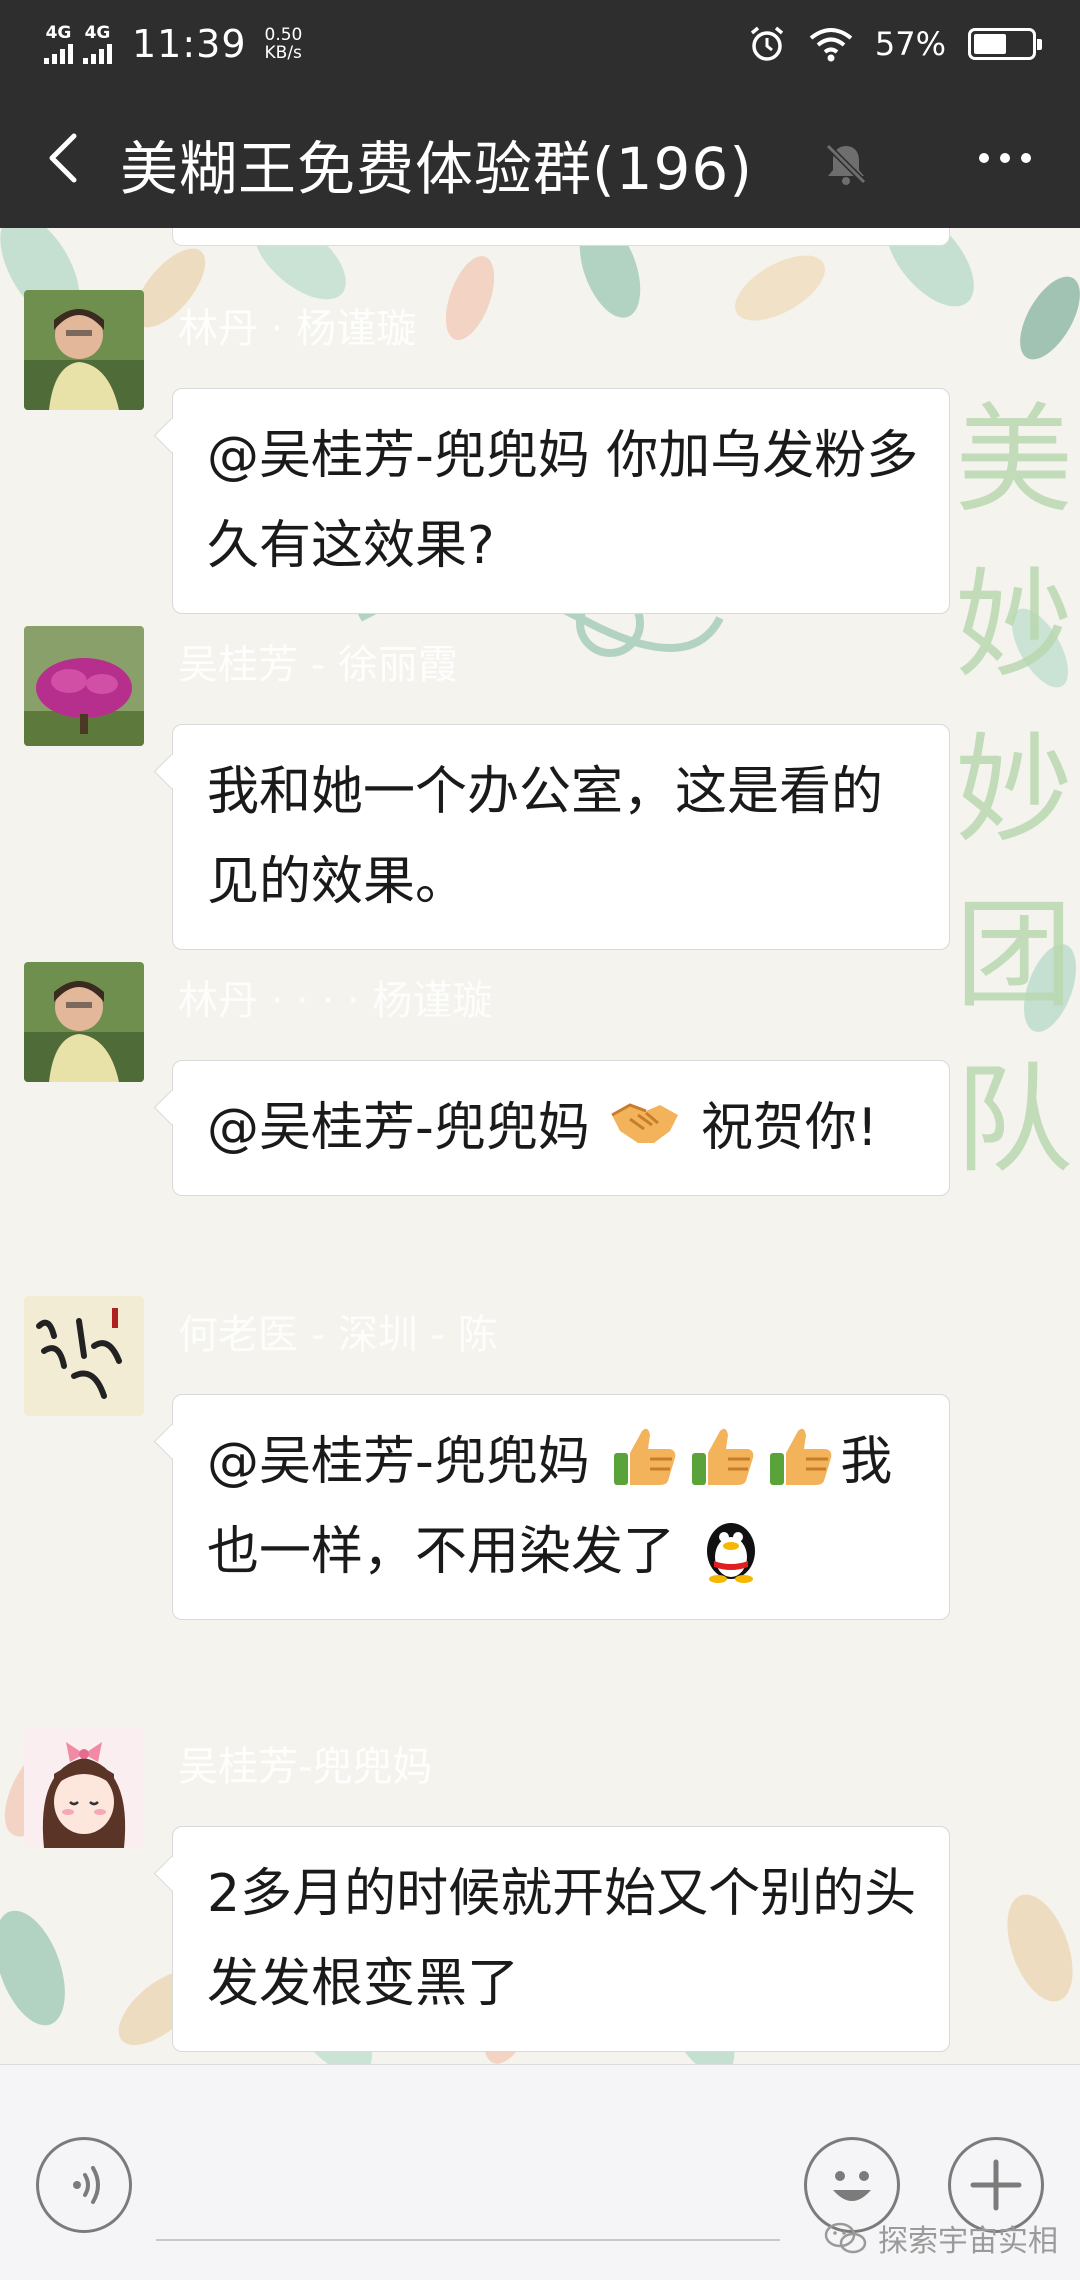  What do you see at coordinates (968, 2241) in the screenshot?
I see `watermark-text: 探索宇宙实相` at bounding box center [968, 2241].